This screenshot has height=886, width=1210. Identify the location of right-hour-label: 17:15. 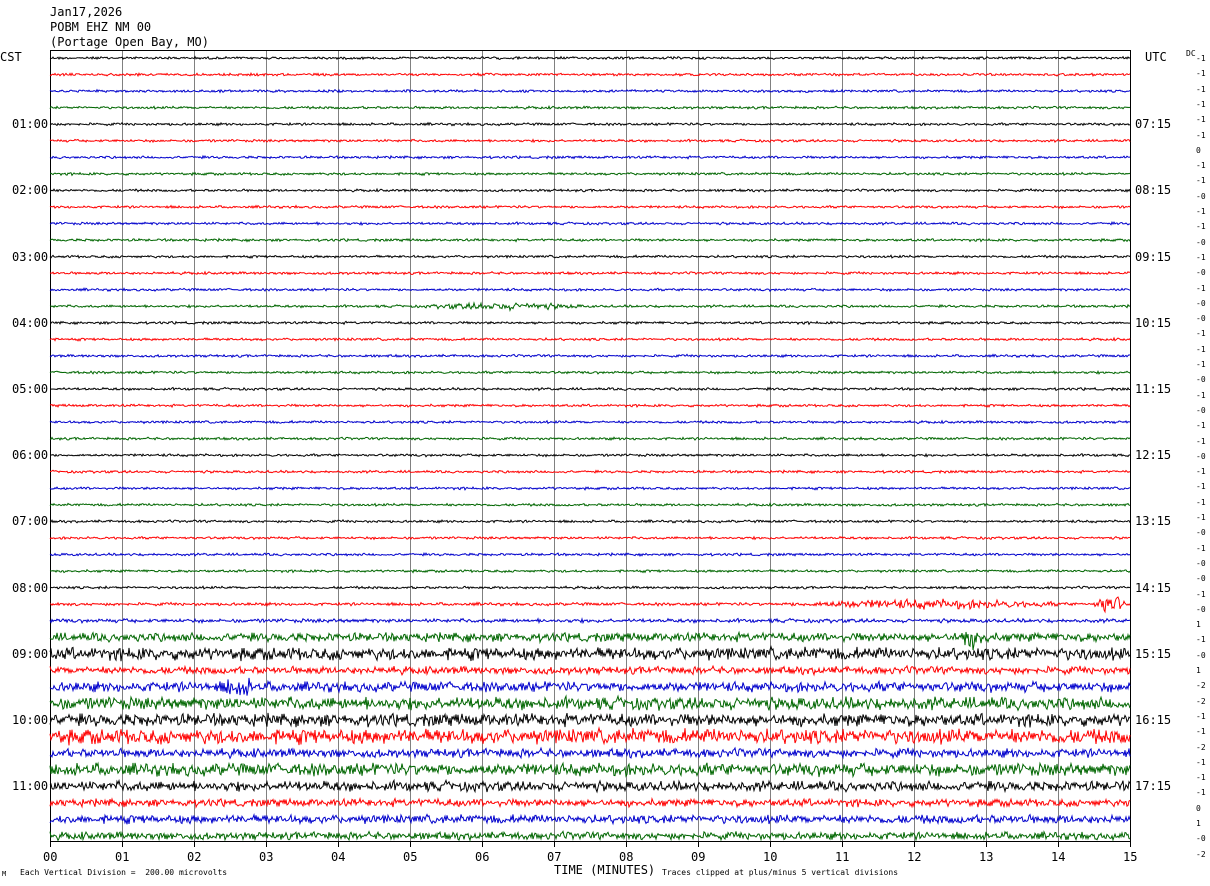
(1153, 786).